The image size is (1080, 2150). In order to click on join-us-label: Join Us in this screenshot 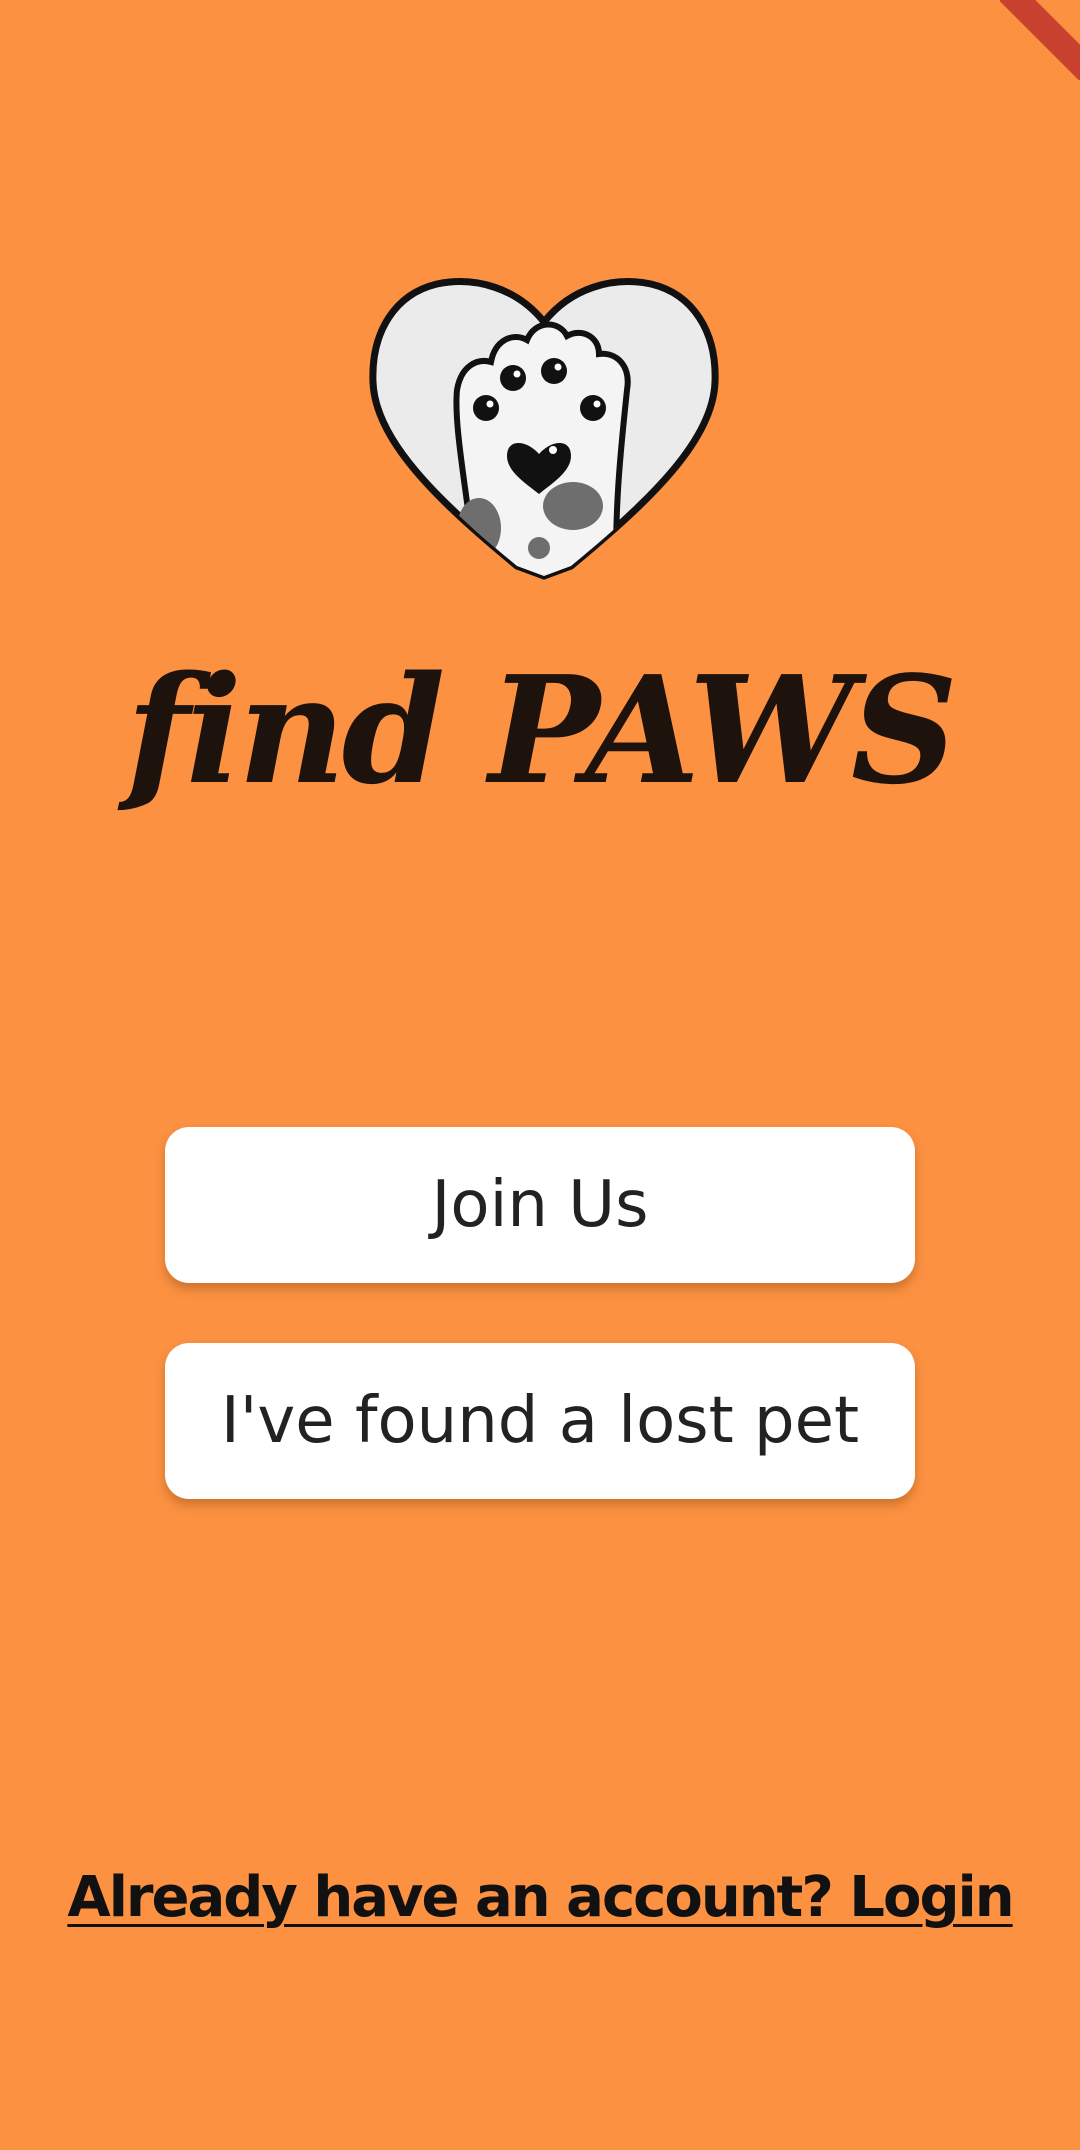, I will do `click(540, 1205)`.